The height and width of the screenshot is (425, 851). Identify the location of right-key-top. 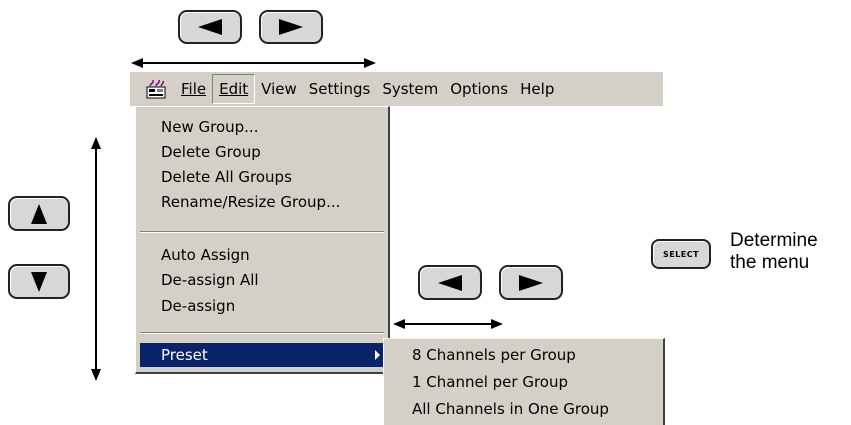
(291, 27).